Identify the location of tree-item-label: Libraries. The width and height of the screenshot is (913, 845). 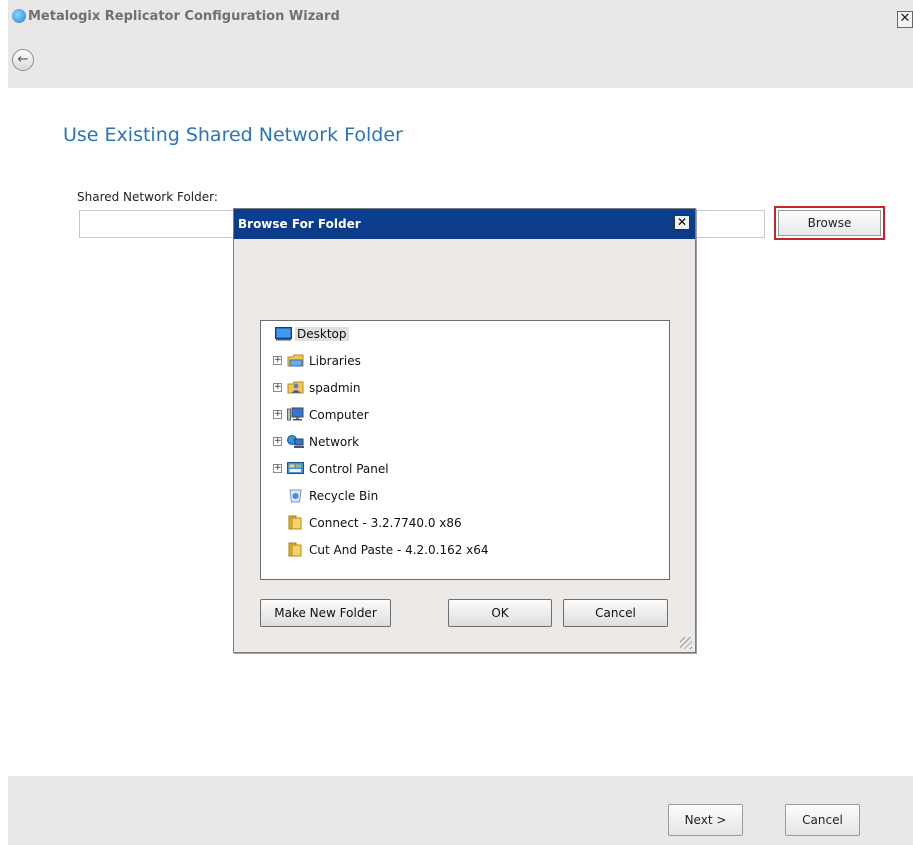
(335, 361).